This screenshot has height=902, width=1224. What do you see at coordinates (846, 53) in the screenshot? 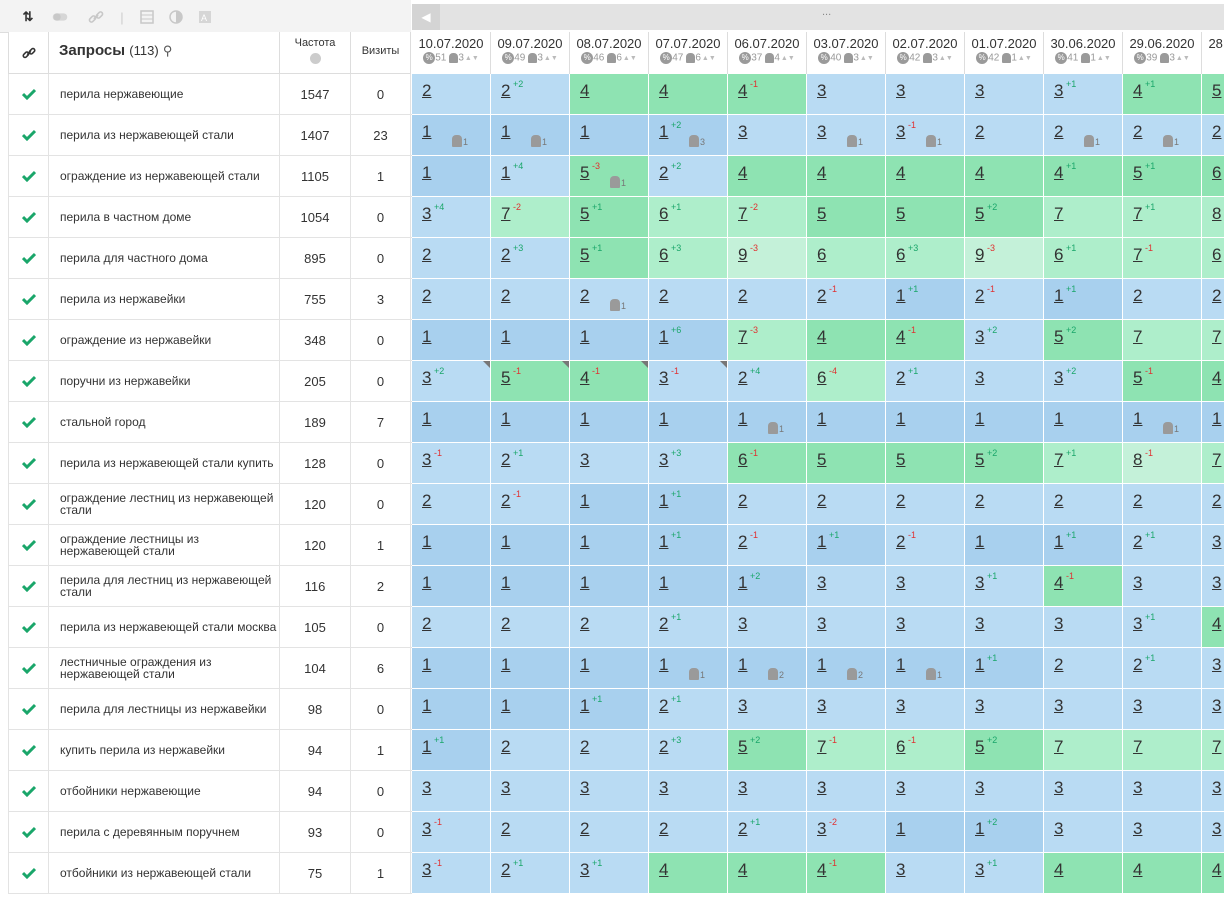
I see `date-column-header: 03.07.2020% 40 3▲▼` at bounding box center [846, 53].